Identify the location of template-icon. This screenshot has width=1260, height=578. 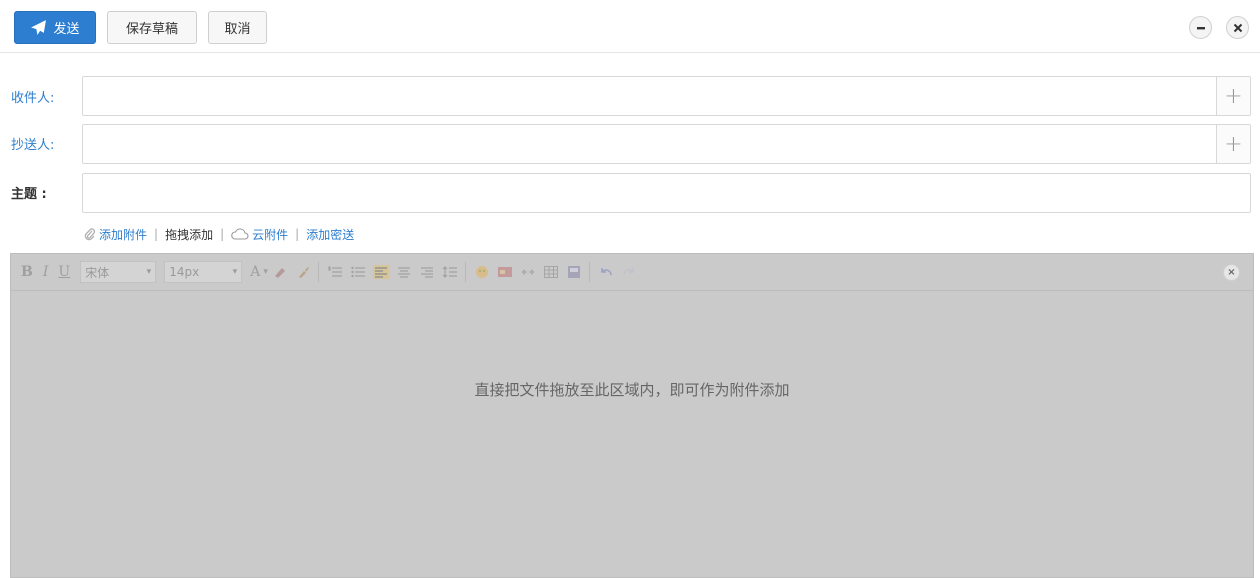
(574, 272).